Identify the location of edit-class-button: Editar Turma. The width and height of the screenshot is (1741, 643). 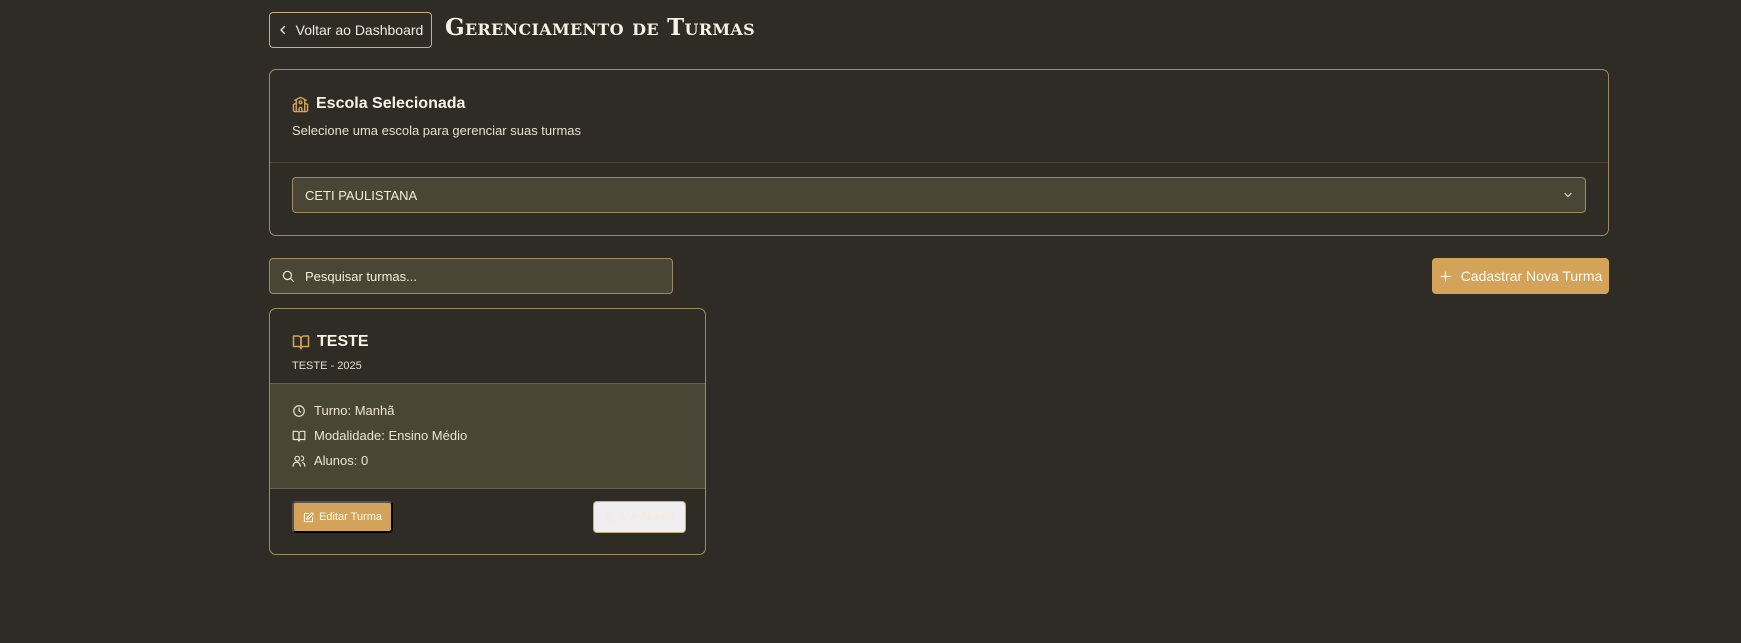
(342, 517).